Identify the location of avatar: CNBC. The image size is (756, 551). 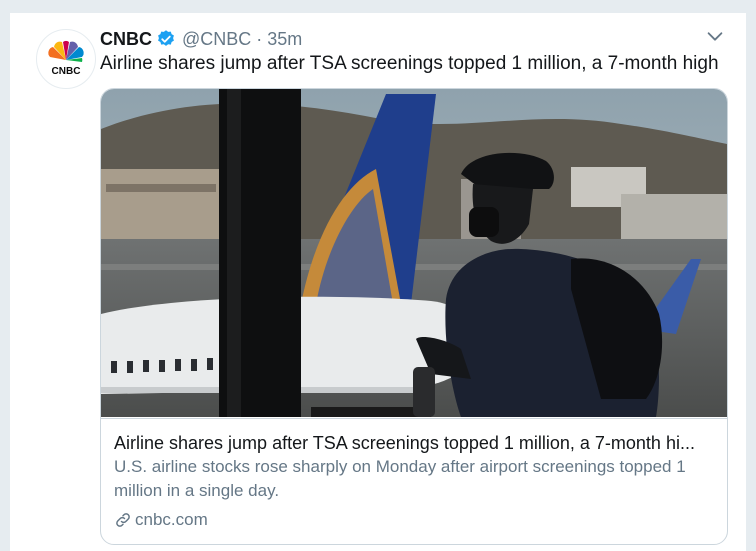
(66, 59).